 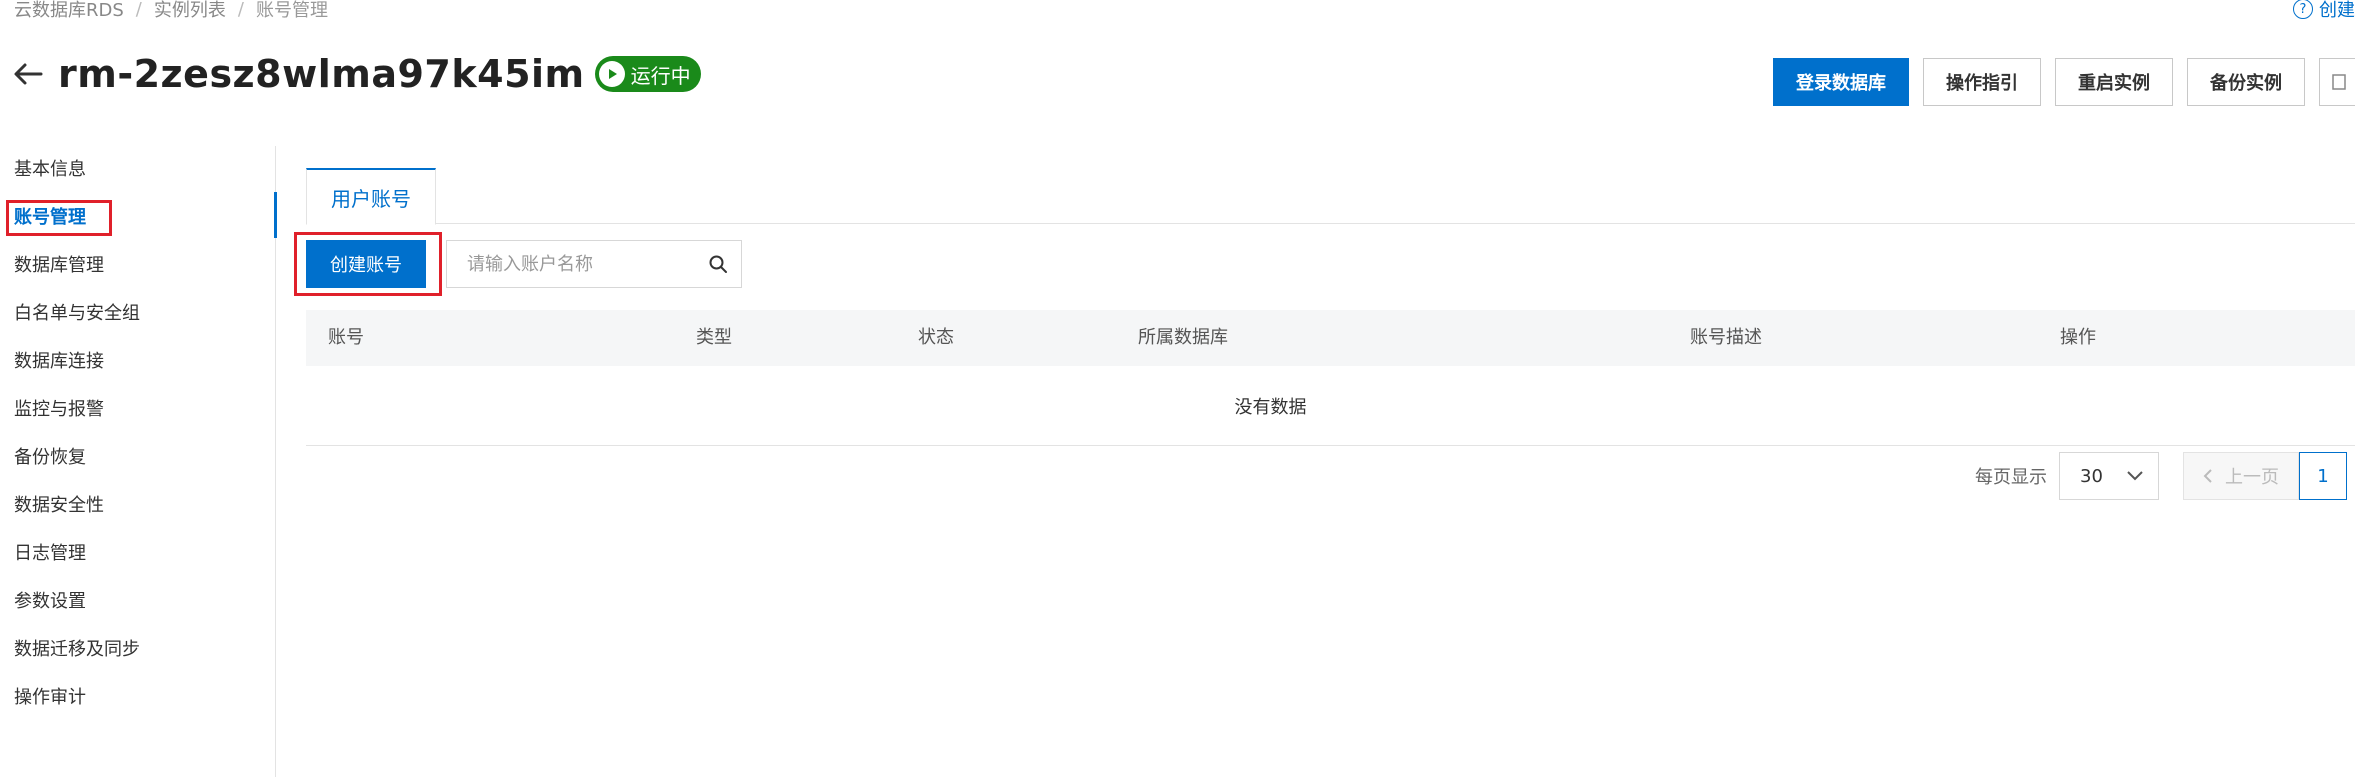 What do you see at coordinates (137, 458) in the screenshot?
I see `sidebar-item-backup-restore: 备份恢复` at bounding box center [137, 458].